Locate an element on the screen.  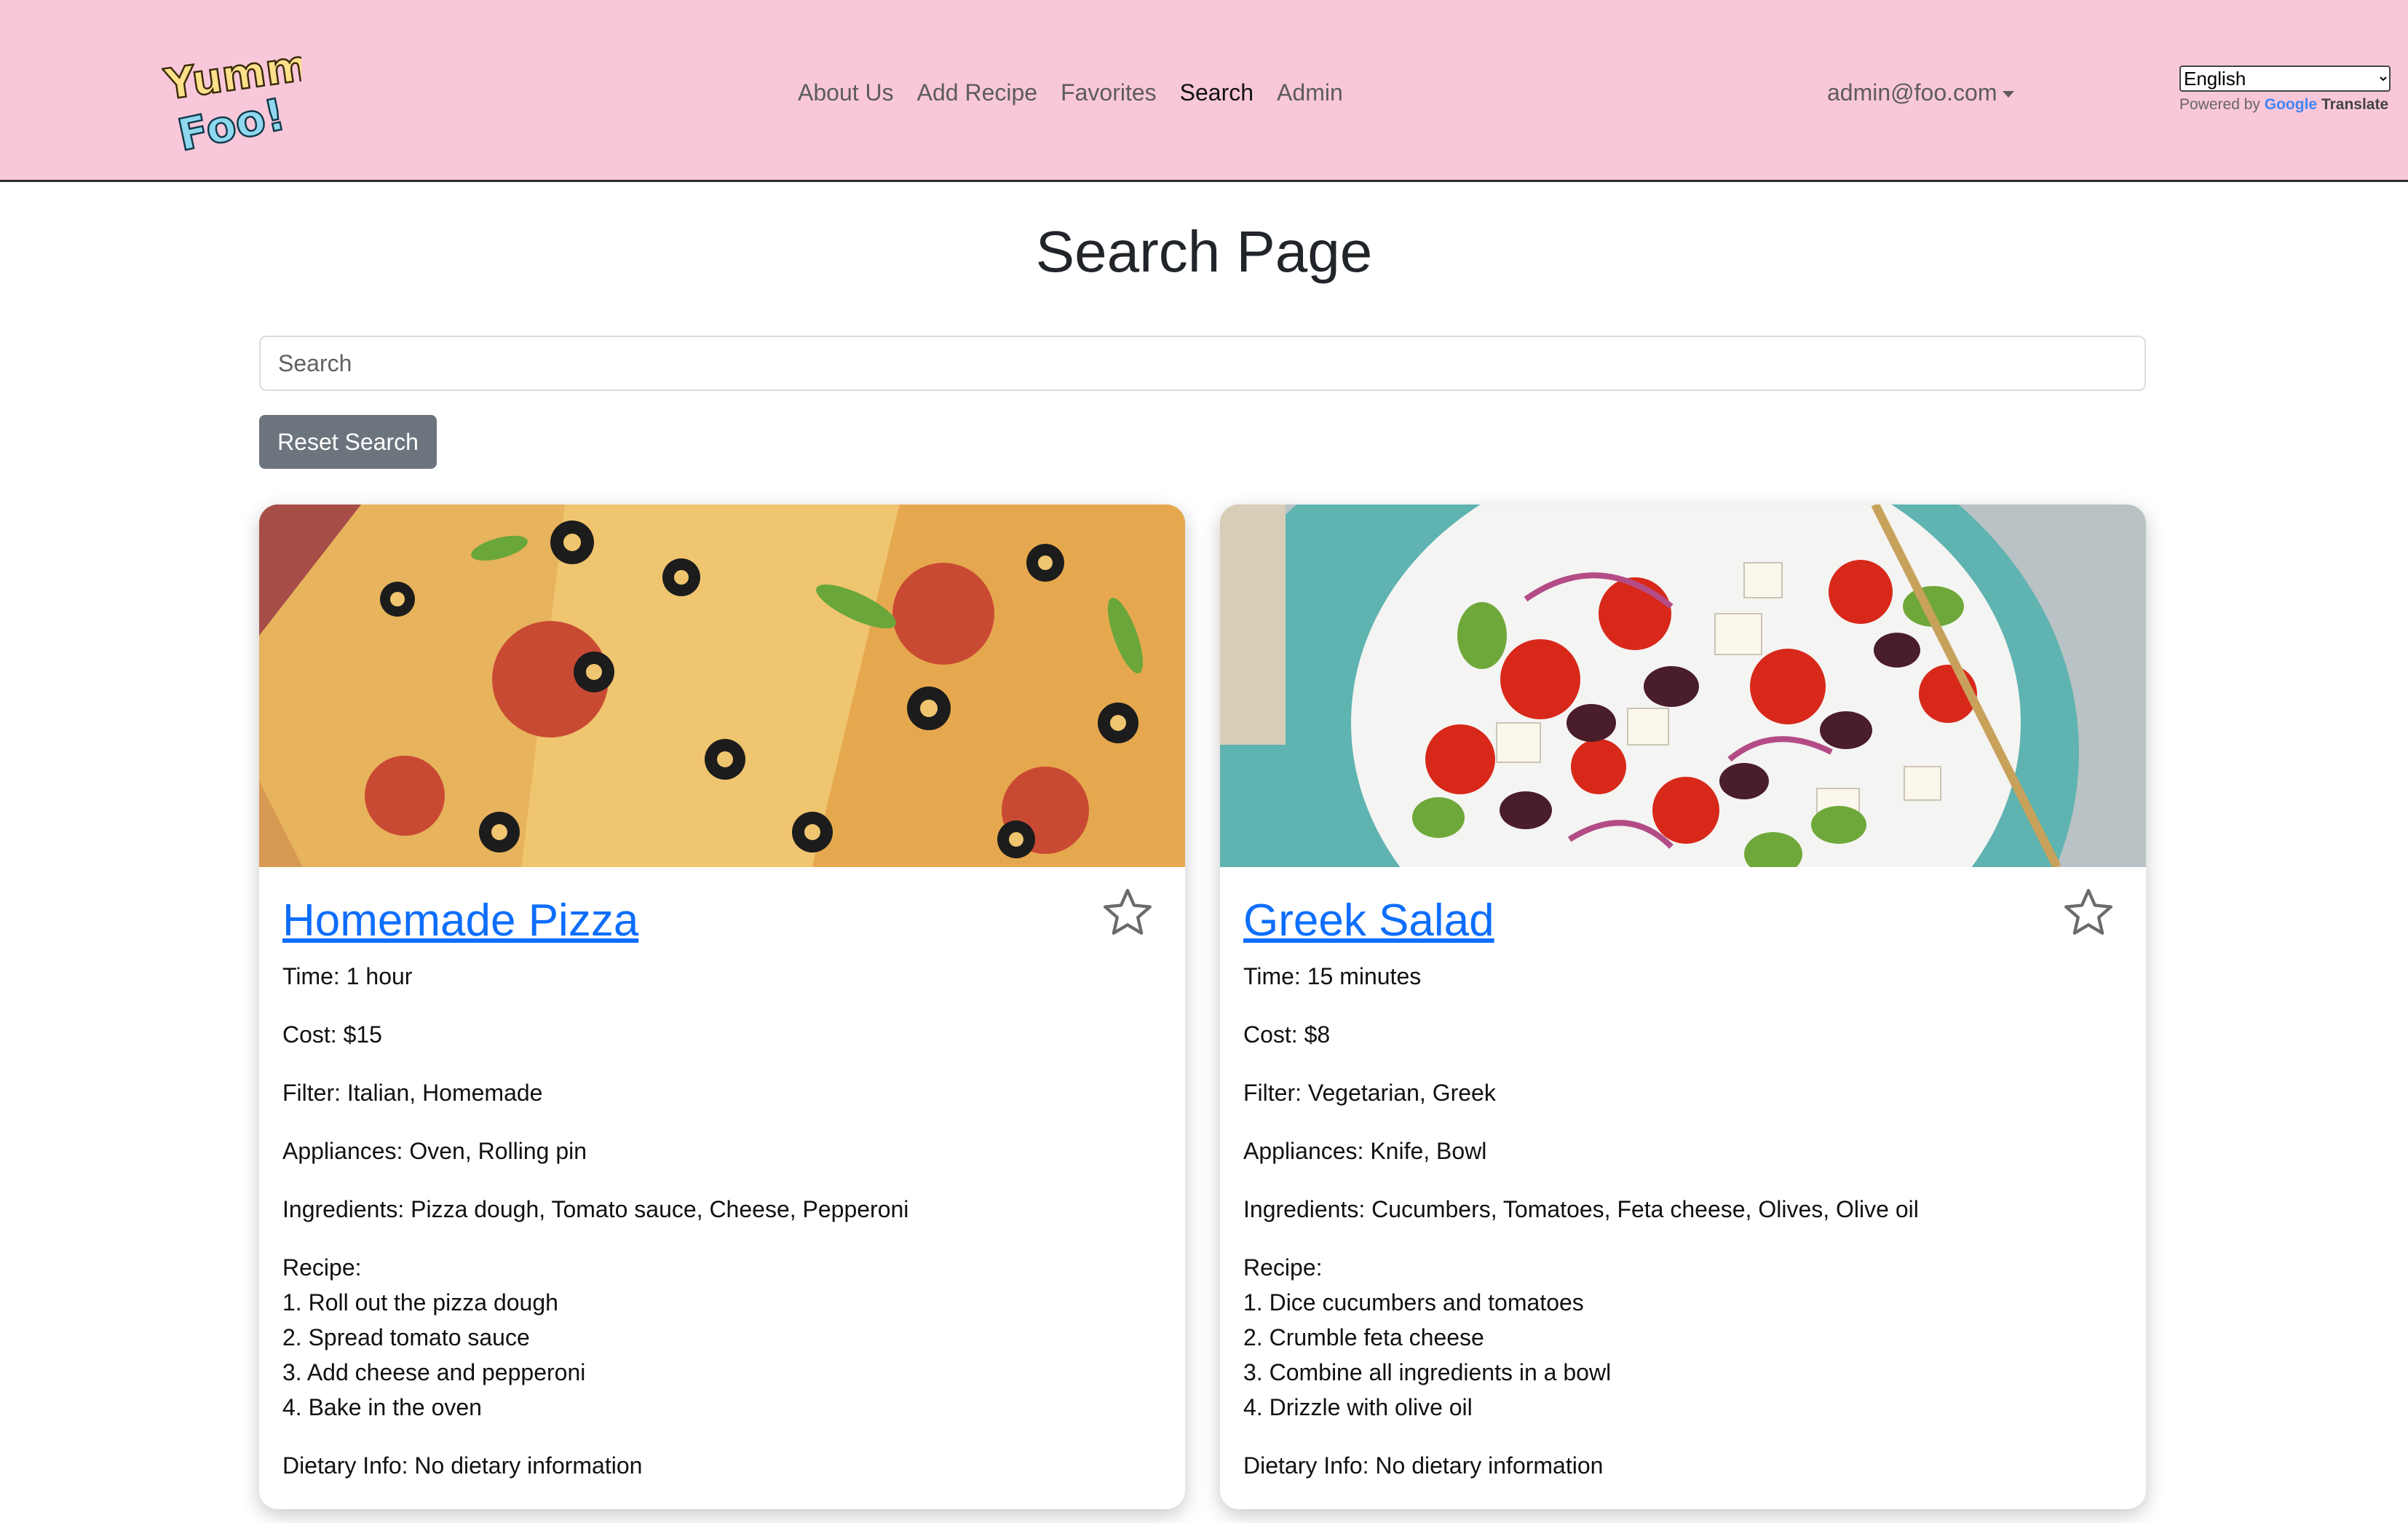
recipe-cost: Cost: $8 is located at coordinates (1287, 1034).